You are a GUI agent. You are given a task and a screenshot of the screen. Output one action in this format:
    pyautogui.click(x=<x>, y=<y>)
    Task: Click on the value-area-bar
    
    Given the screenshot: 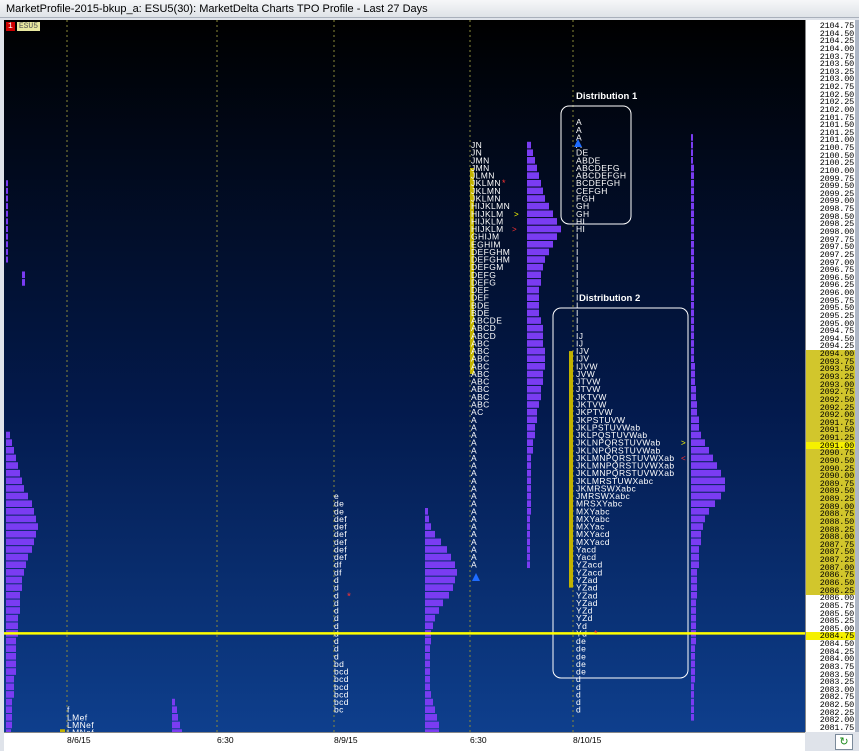 What is the action you would take?
    pyautogui.click(x=571, y=469)
    